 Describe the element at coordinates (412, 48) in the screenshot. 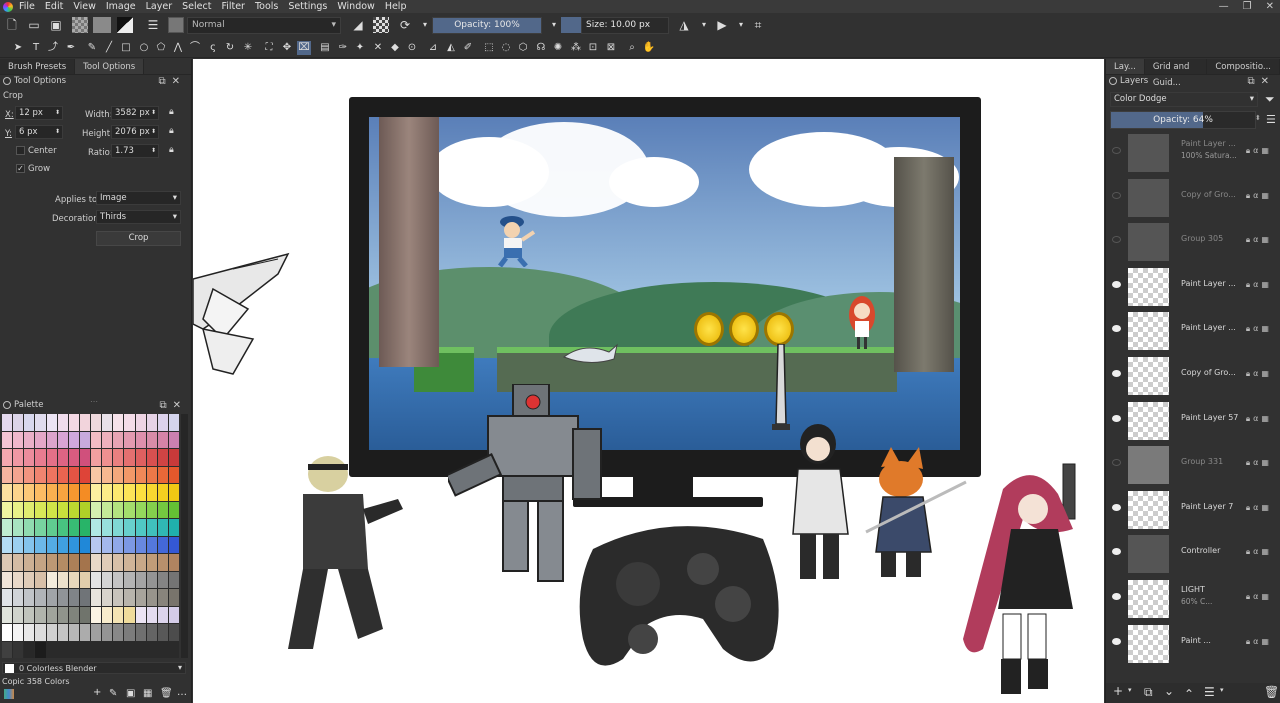

I see `pattern-edit-icon: ⊙` at that location.